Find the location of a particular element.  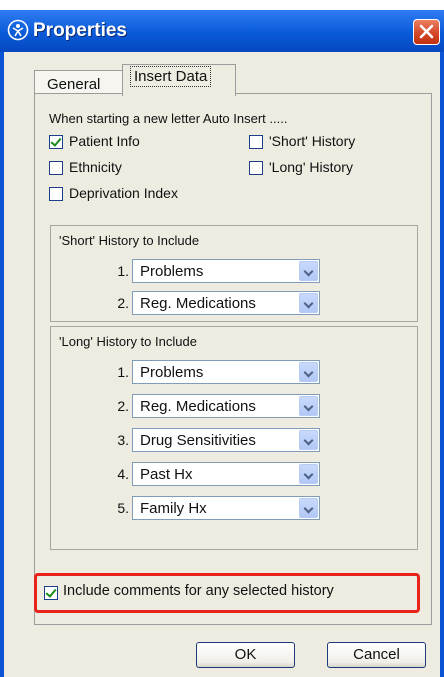

ethnicity-checkbox is located at coordinates (56, 168).